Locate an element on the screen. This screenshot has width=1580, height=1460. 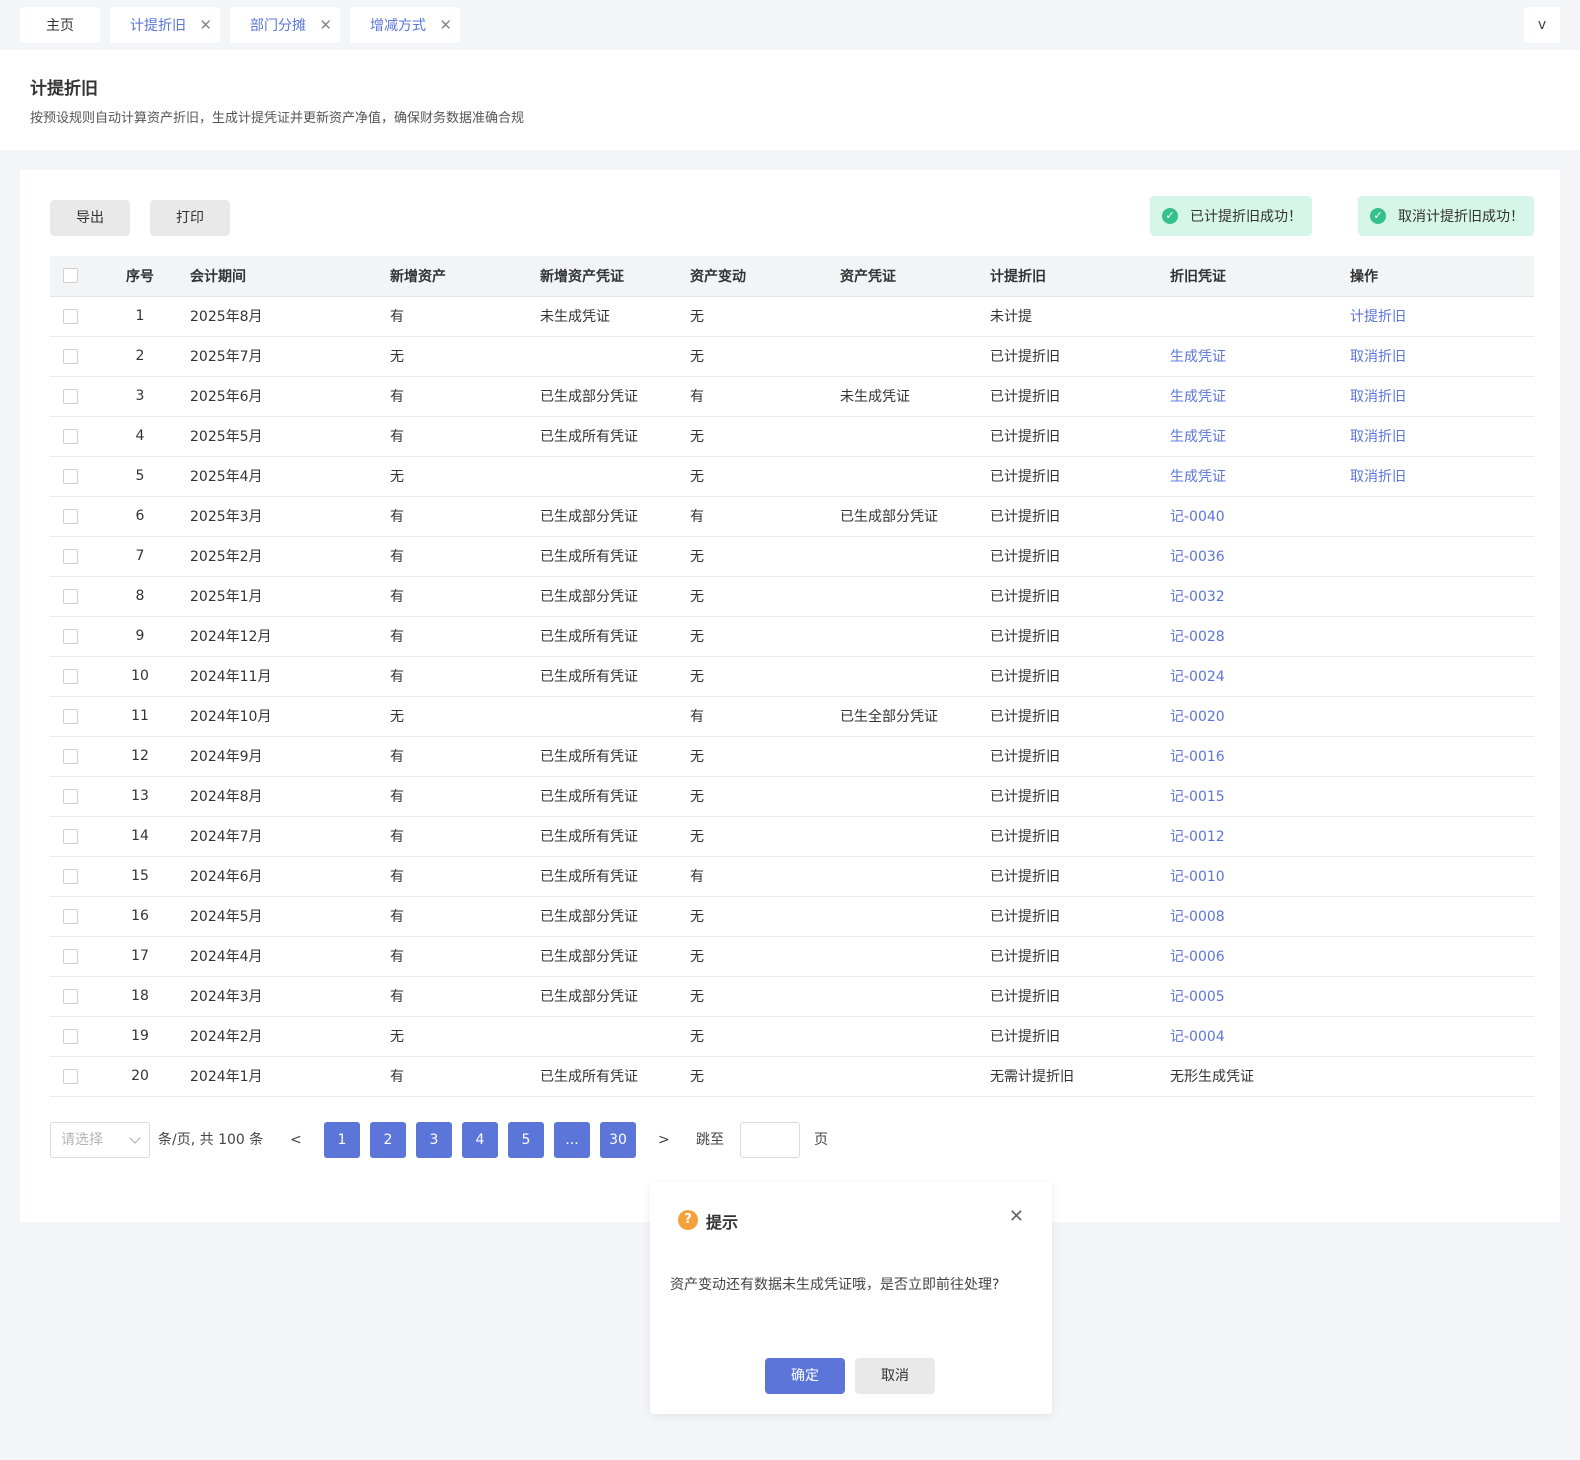
page-button-1: 1 is located at coordinates (342, 1140).